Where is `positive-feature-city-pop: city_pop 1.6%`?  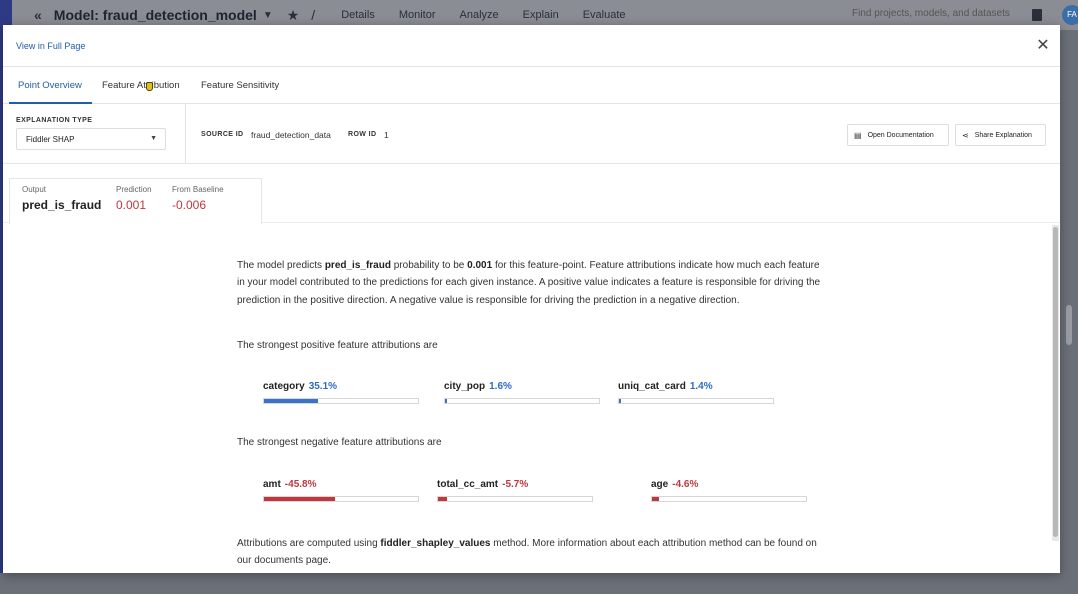
positive-feature-city-pop: city_pop 1.6% is located at coordinates (522, 392).